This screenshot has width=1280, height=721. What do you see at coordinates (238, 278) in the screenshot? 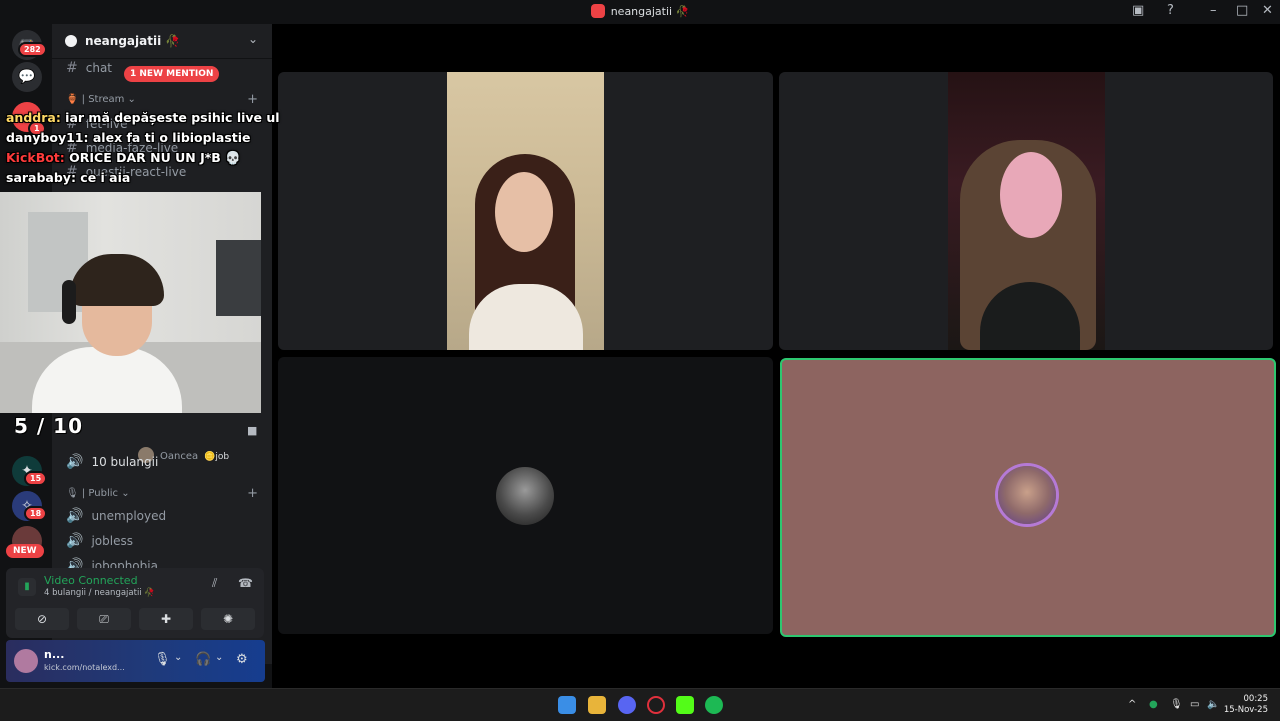
I see `webcam-monitor` at bounding box center [238, 278].